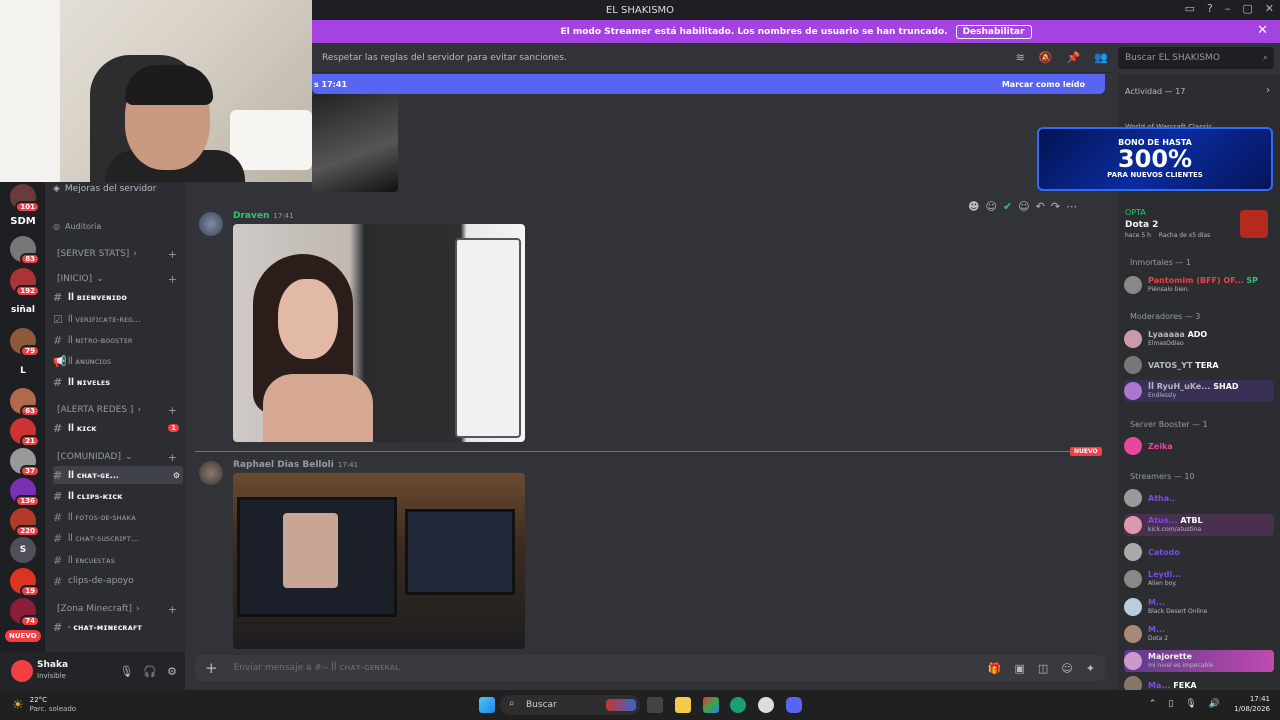 The image size is (1280, 720). What do you see at coordinates (1199, 579) in the screenshot?
I see `member-item: Leydi... Alien boy.` at bounding box center [1199, 579].